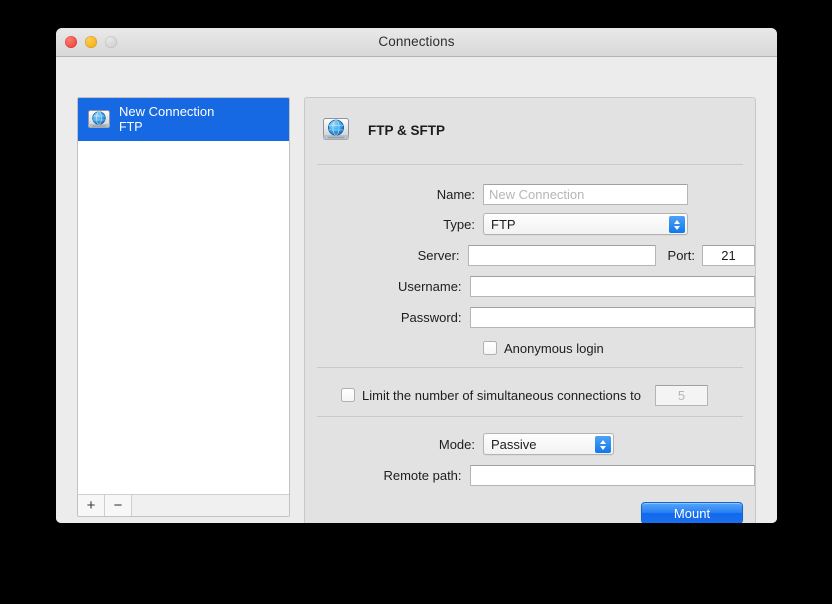  Describe the element at coordinates (612, 286) in the screenshot. I see `username-input` at that location.